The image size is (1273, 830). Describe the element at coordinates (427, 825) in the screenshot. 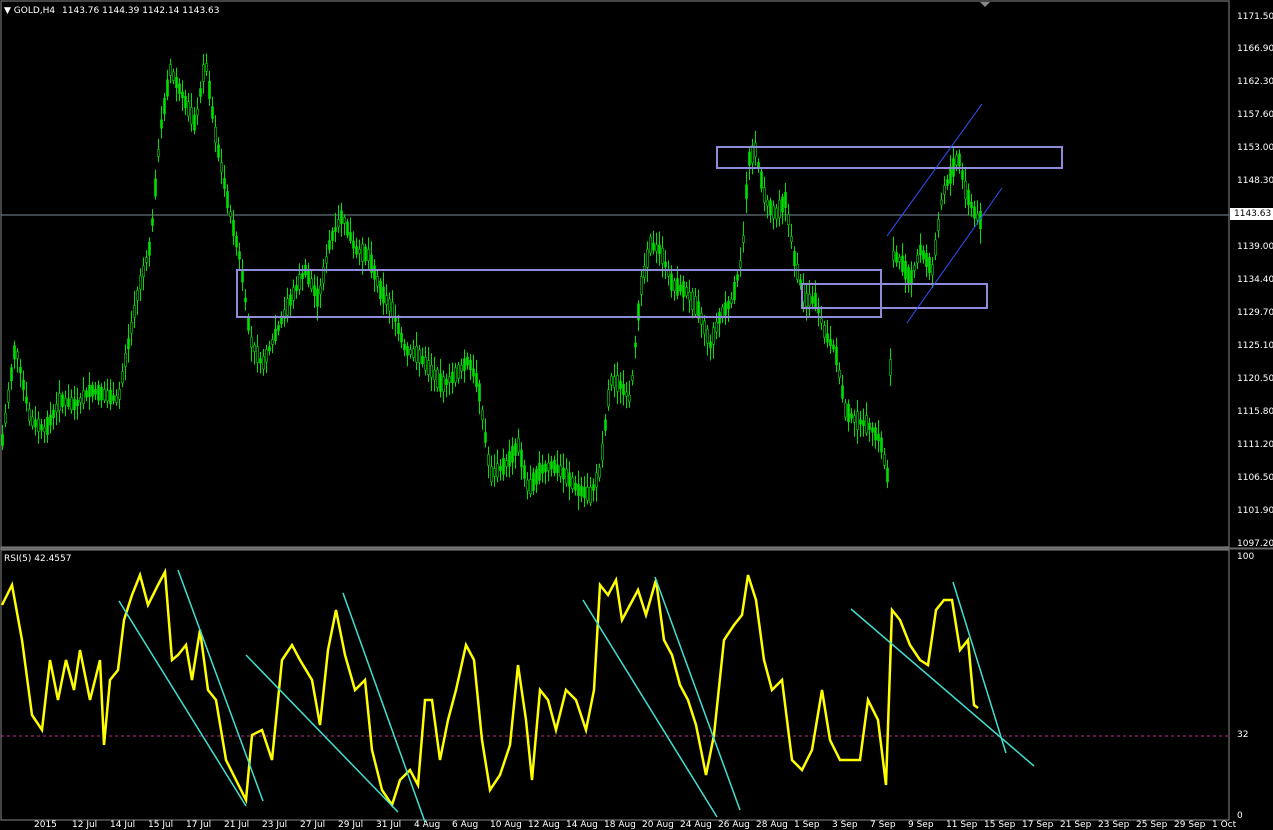

I see `time-tick: 4 Aug` at that location.